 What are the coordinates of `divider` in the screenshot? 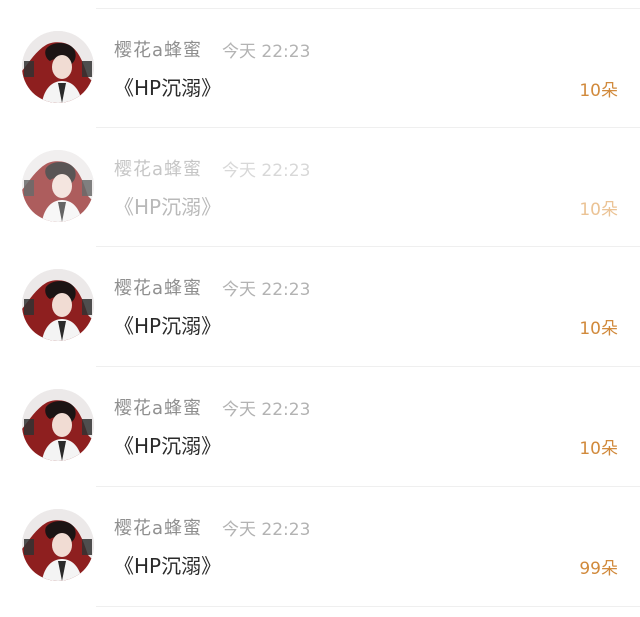 It's located at (368, 606).